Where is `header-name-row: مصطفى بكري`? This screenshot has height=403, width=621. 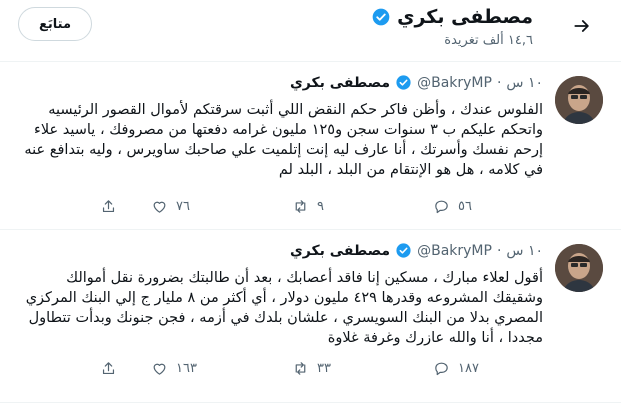
header-name-row: مصطفى بكري is located at coordinates (452, 17).